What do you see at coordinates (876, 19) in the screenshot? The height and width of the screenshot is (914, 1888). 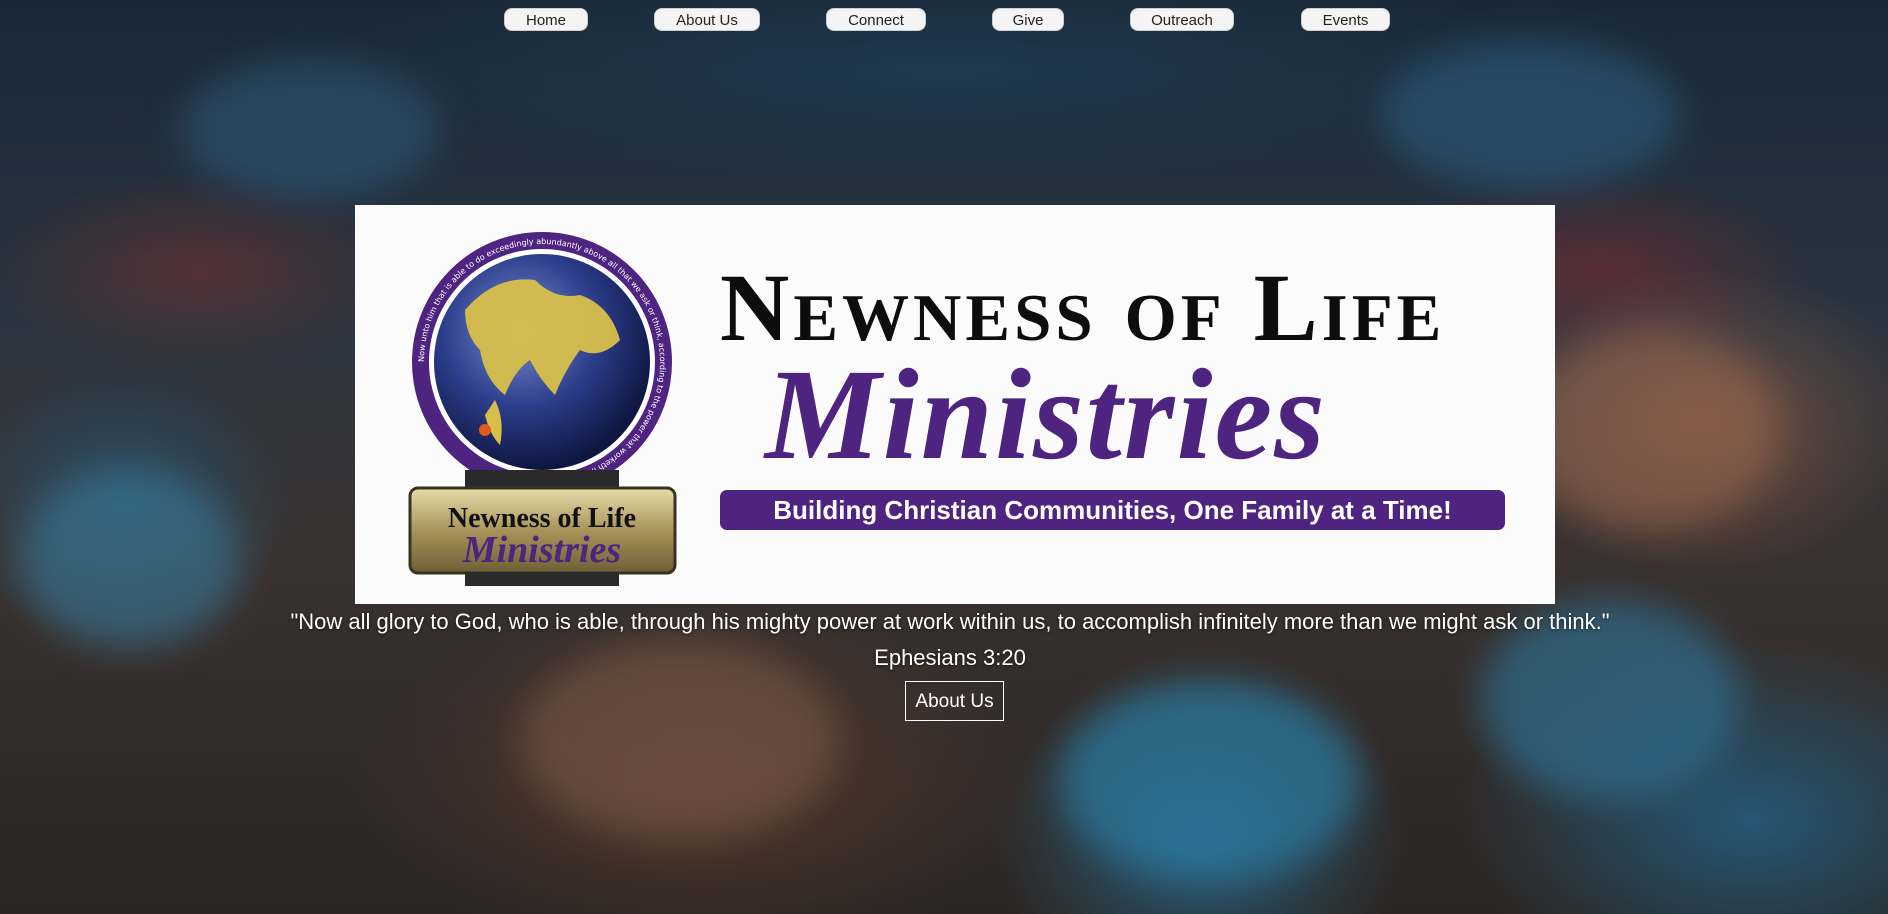 I see `nav-connect-button: Connect` at bounding box center [876, 19].